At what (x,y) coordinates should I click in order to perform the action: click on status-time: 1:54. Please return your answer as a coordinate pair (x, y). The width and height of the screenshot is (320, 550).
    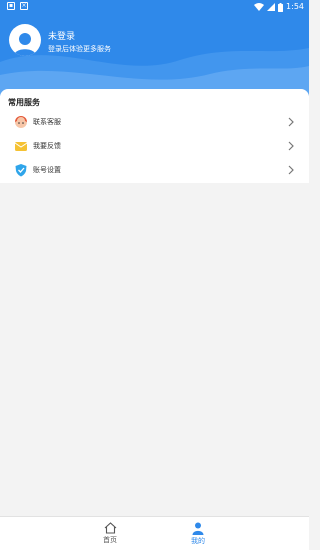
    Looking at the image, I should click on (295, 6).